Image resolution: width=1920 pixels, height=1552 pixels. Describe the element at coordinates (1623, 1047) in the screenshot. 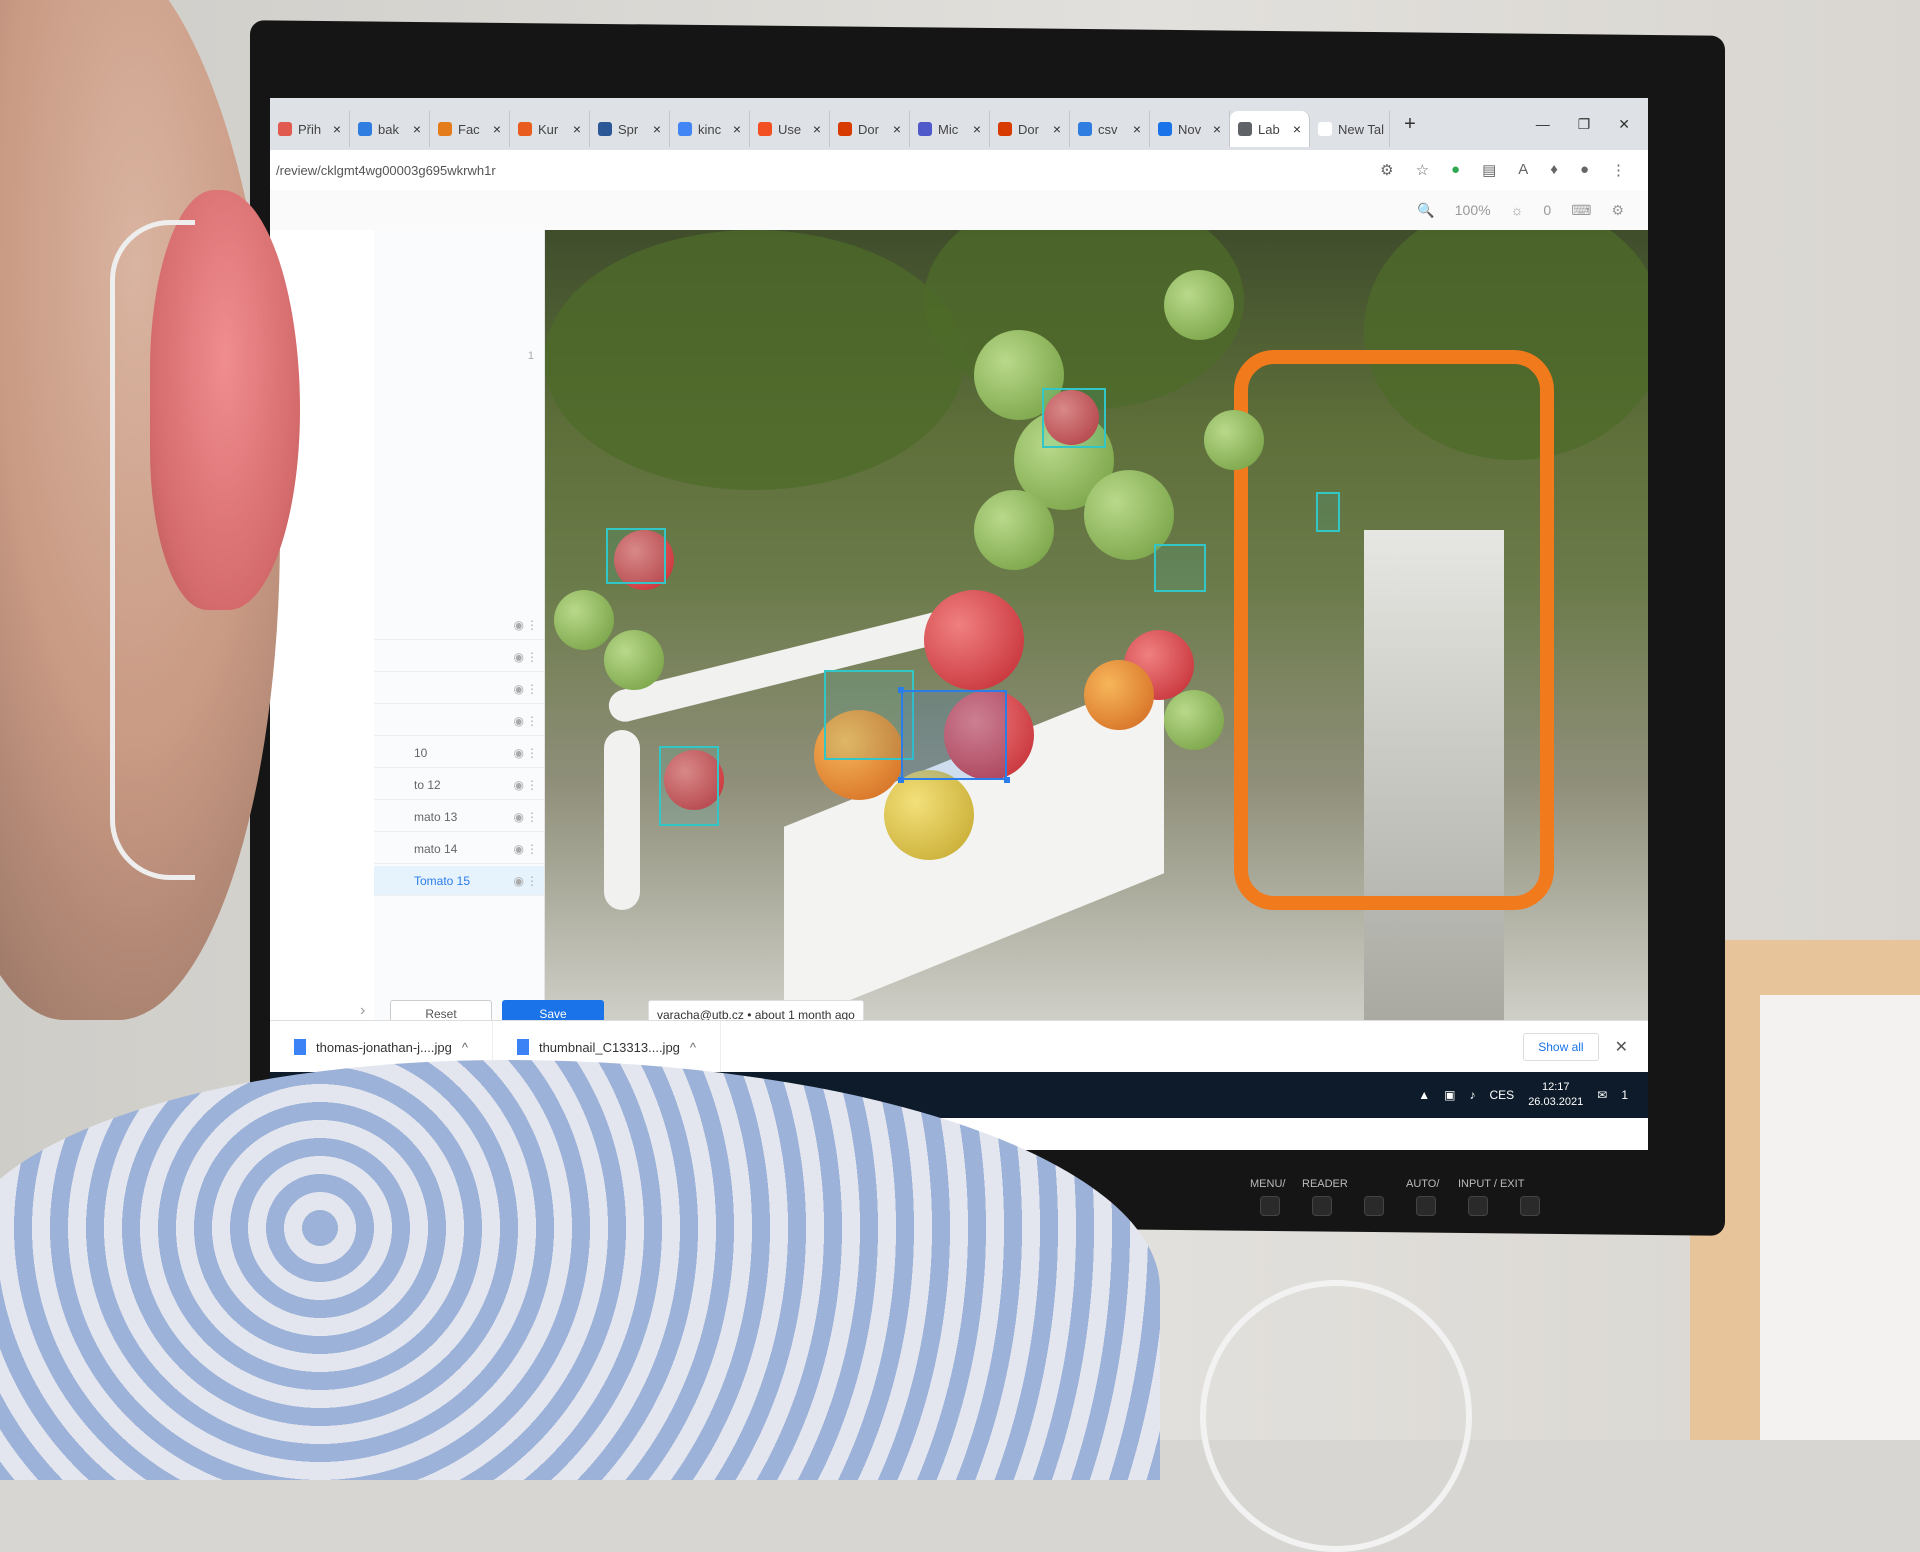

I see `close-downloads-icon: ✕` at that location.